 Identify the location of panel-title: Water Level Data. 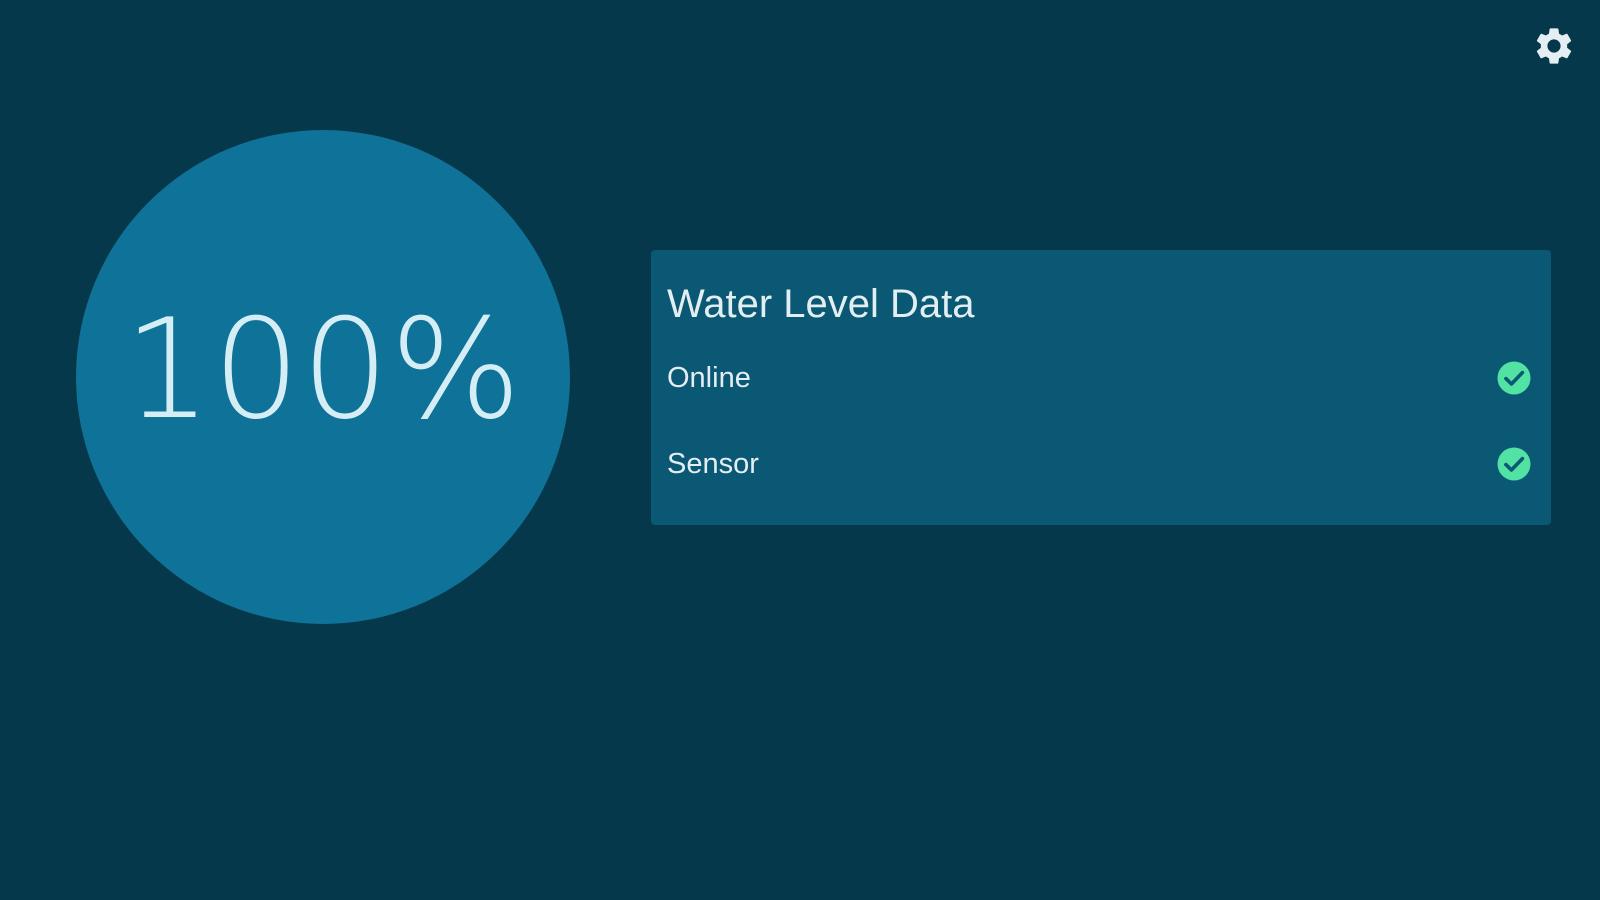
(821, 304).